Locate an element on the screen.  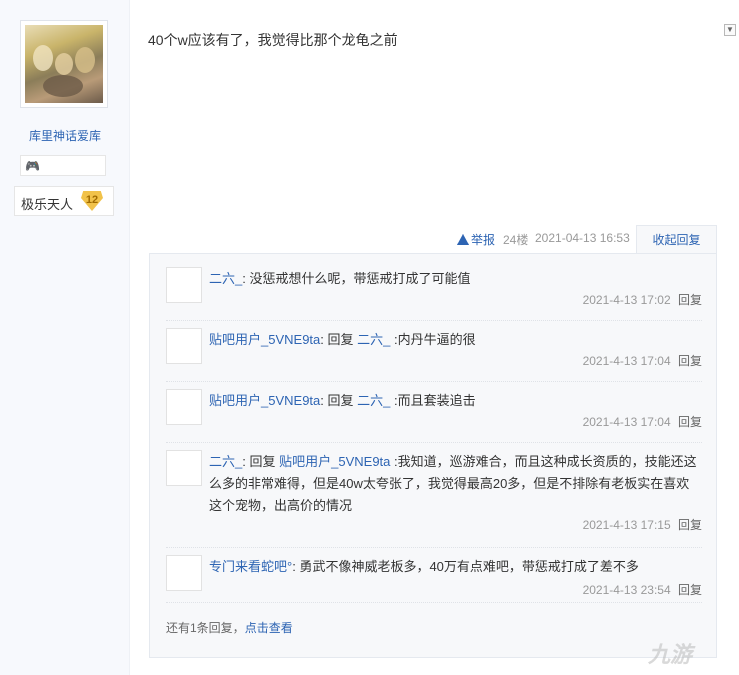
chevron-down-icon: ▼ is located at coordinates (730, 30).